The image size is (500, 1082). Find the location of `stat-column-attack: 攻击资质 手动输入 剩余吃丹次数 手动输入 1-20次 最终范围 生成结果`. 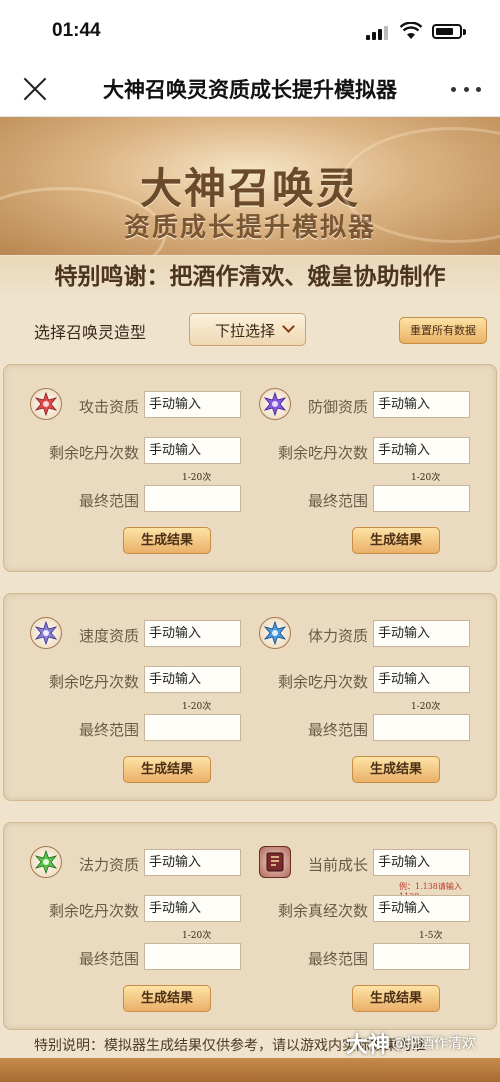

stat-column-attack: 攻击资质 手动输入 剩余吃丹次数 手动输入 1-20次 最终范围 生成结果 is located at coordinates (126, 468).